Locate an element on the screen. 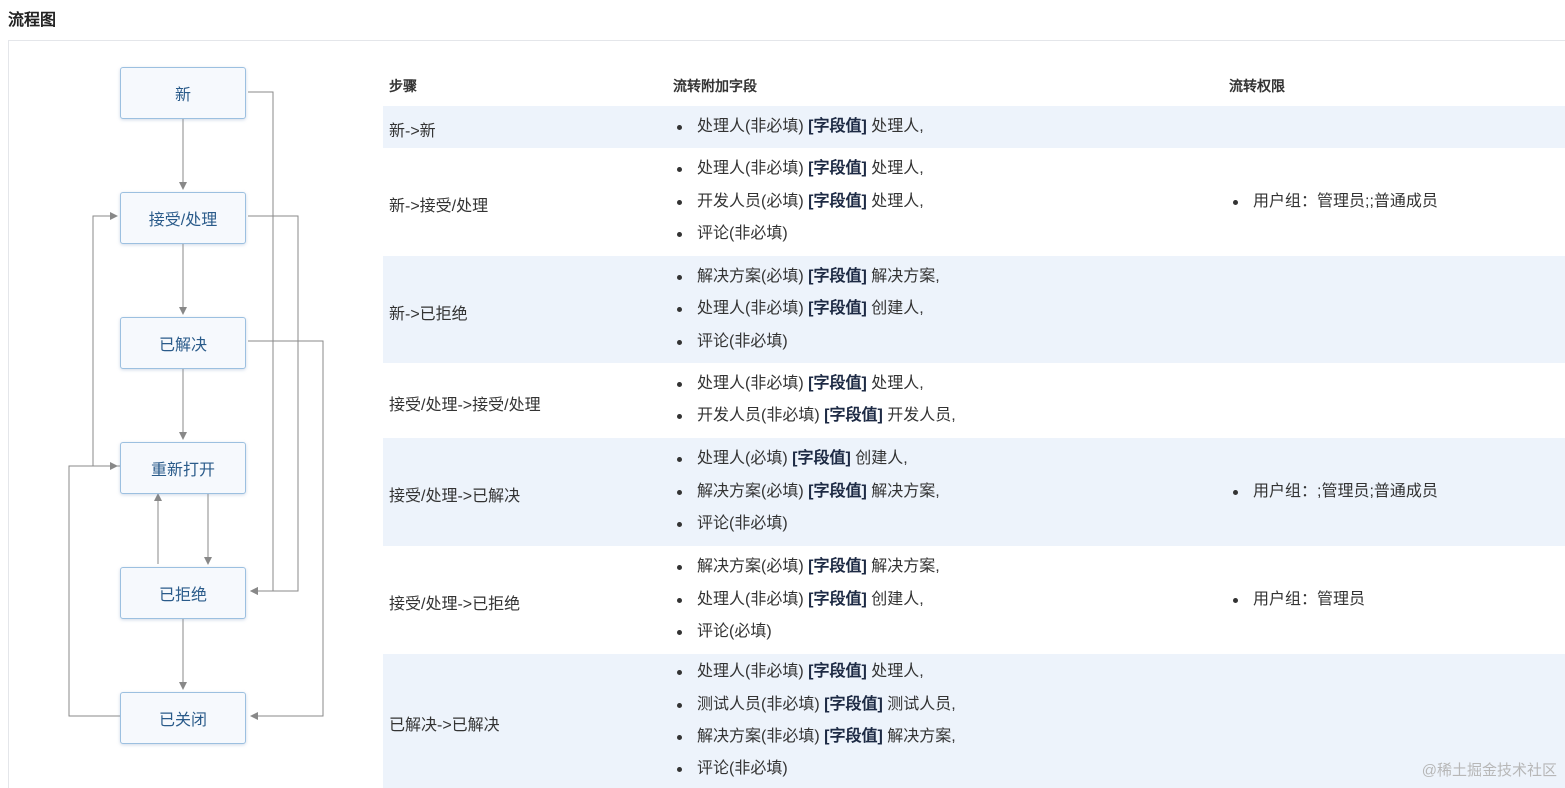 The image size is (1565, 788). edge-reopen-accept is located at coordinates (106, 339).